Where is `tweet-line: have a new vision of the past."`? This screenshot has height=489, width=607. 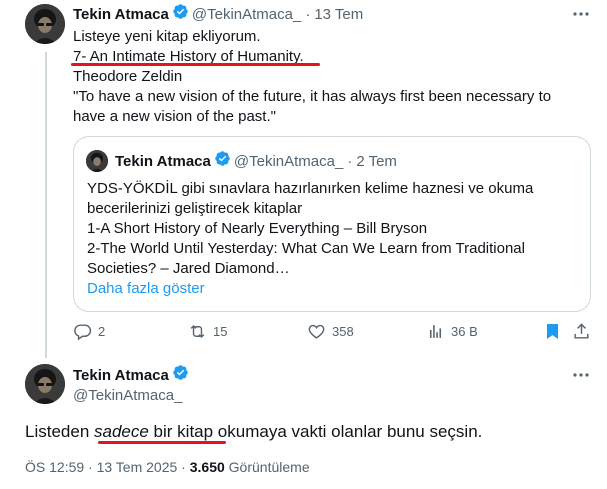 tweet-line: have a new vision of the past." is located at coordinates (174, 116).